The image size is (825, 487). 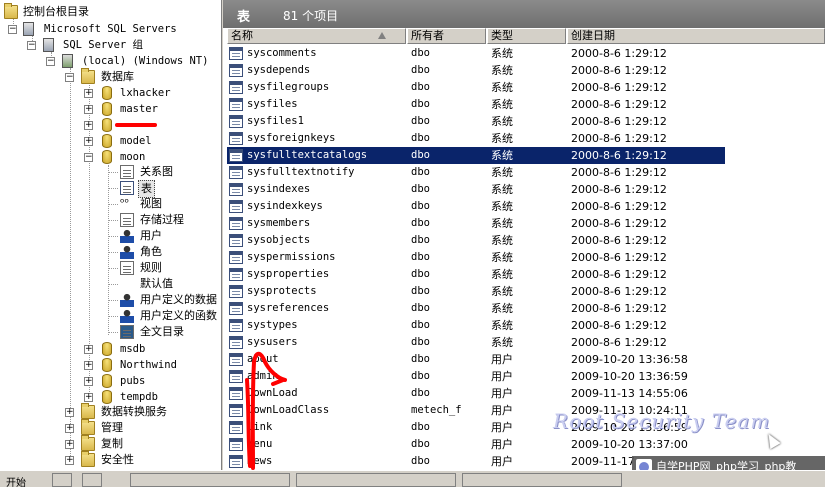 I want to click on taskbar: 开始, so click(x=412, y=478).